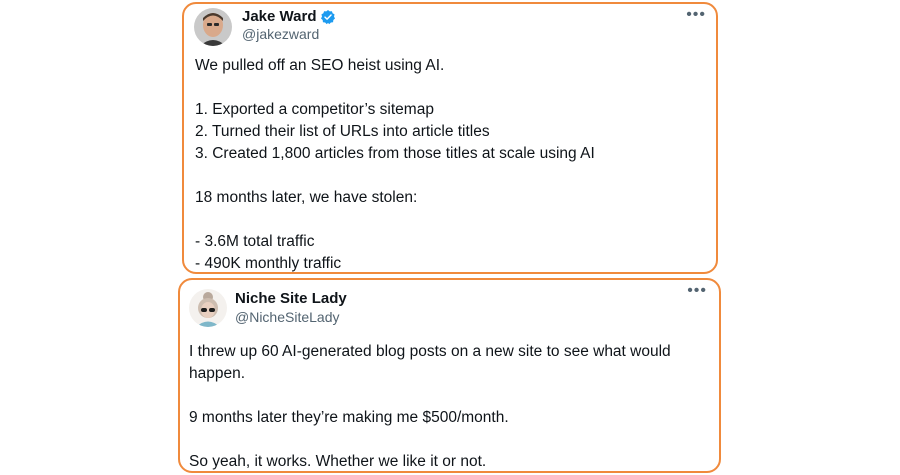  I want to click on tweet-line: 1. Exported a competitor’s sitemap, so click(314, 109).